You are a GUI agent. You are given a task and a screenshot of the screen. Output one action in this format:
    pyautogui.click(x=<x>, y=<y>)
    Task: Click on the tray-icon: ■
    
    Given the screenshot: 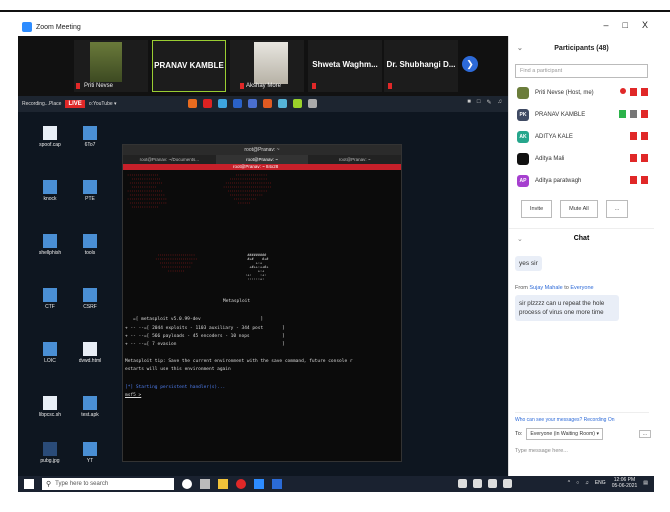 What is the action you would take?
    pyautogui.click(x=469, y=102)
    